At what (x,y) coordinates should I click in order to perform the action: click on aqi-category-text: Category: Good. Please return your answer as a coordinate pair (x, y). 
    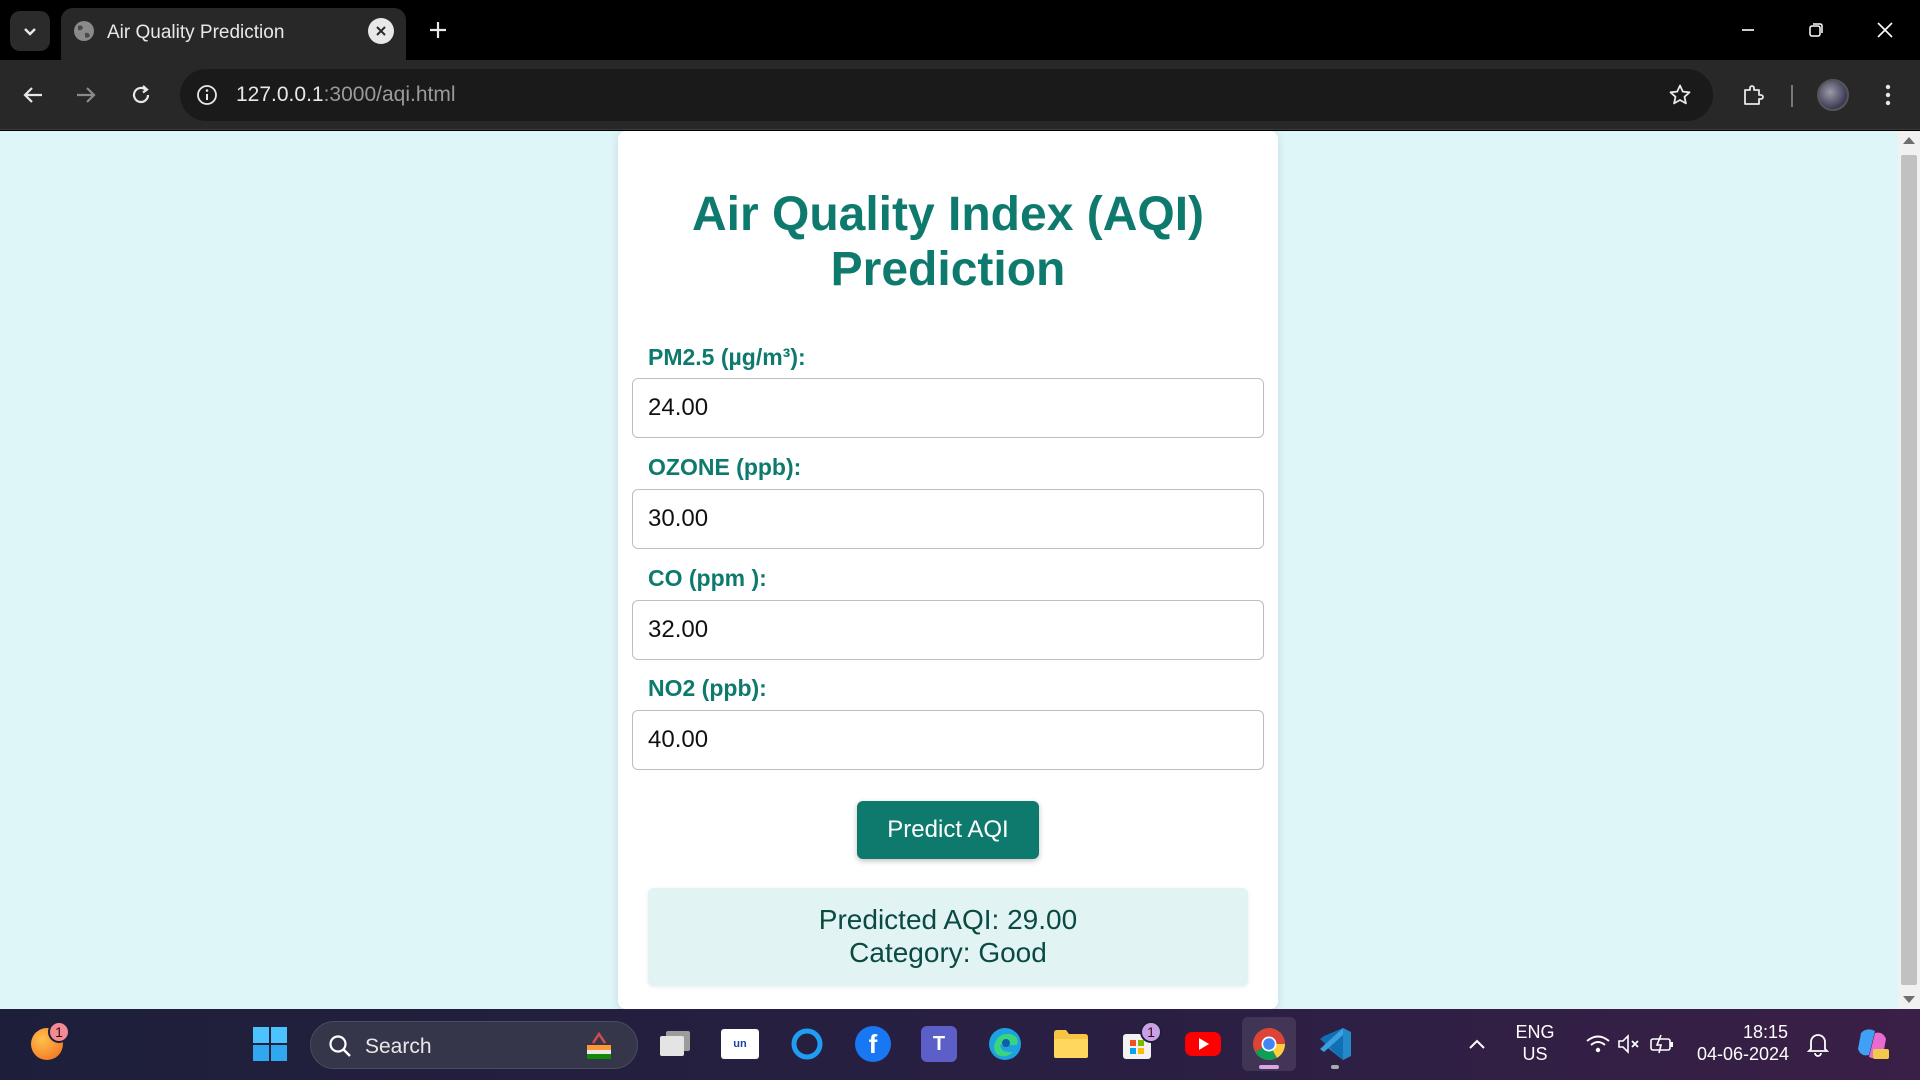
    Looking at the image, I should click on (948, 952).